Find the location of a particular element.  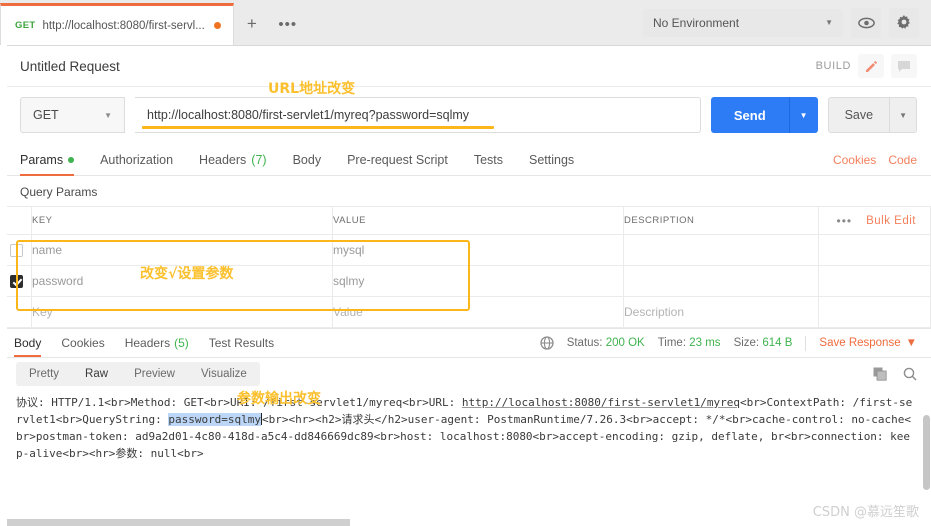

edit-request-button is located at coordinates (871, 66).